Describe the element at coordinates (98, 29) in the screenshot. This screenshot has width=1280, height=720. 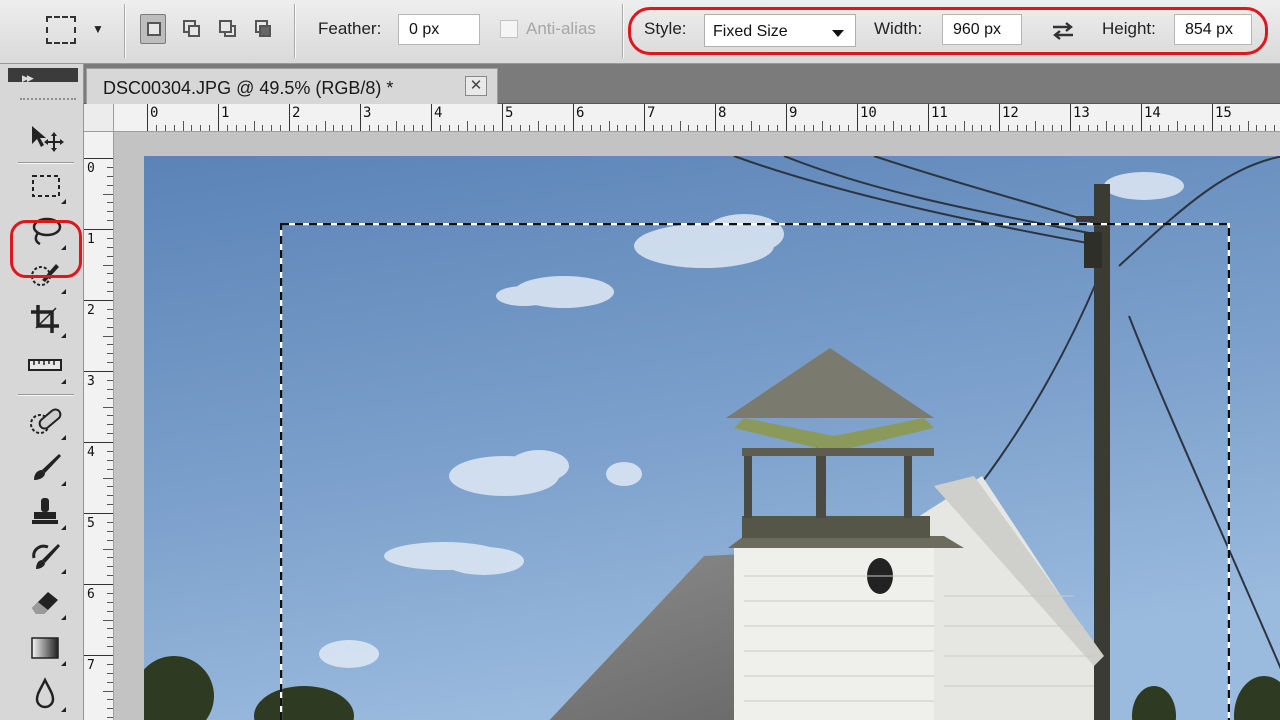
I see `tool-preset-dropdown-icon: ▼` at that location.